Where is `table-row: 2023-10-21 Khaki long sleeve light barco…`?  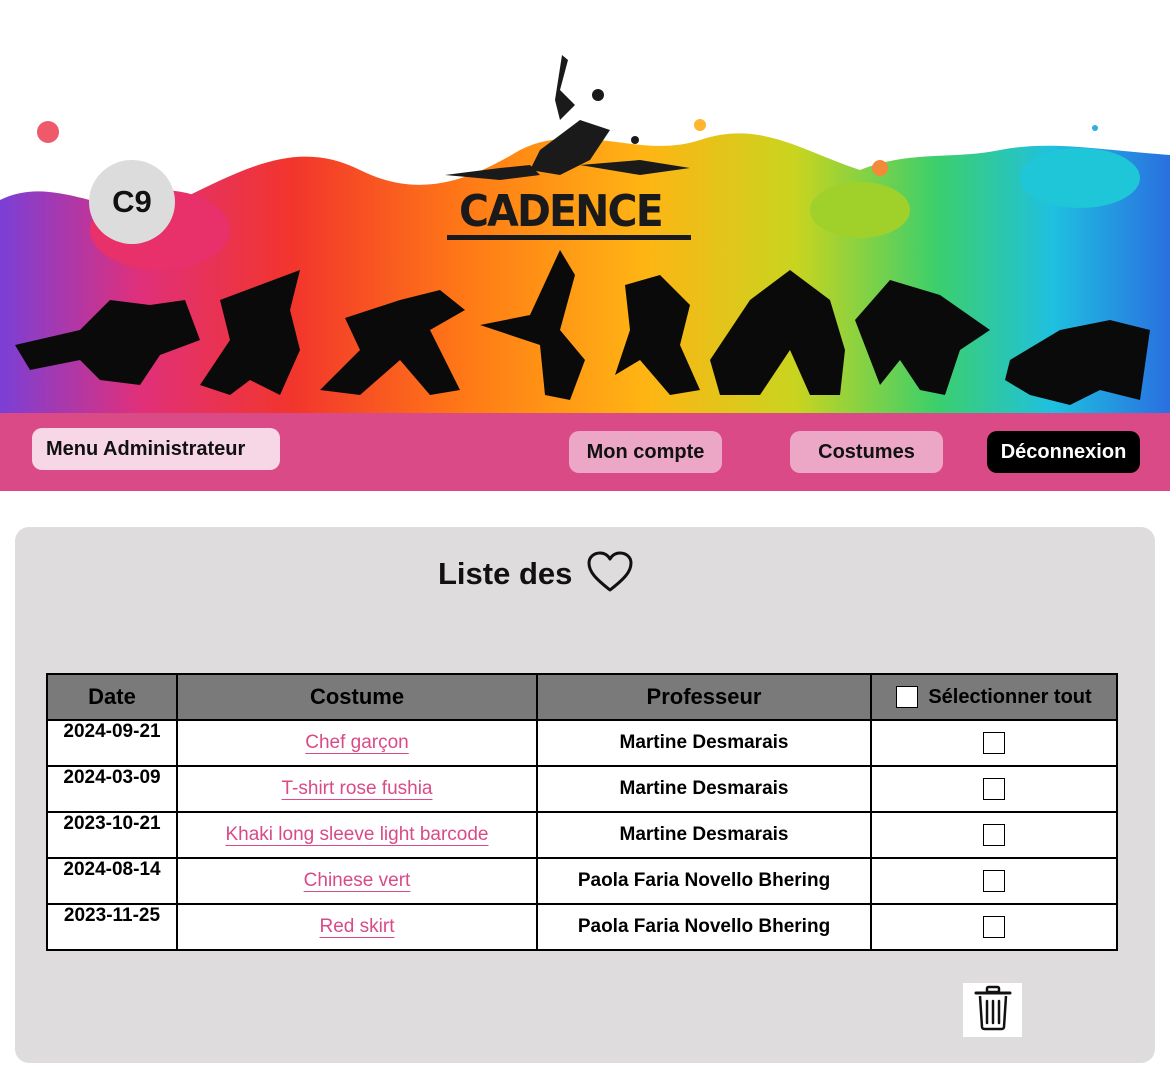 table-row: 2023-10-21 Khaki long sleeve light barco… is located at coordinates (582, 835).